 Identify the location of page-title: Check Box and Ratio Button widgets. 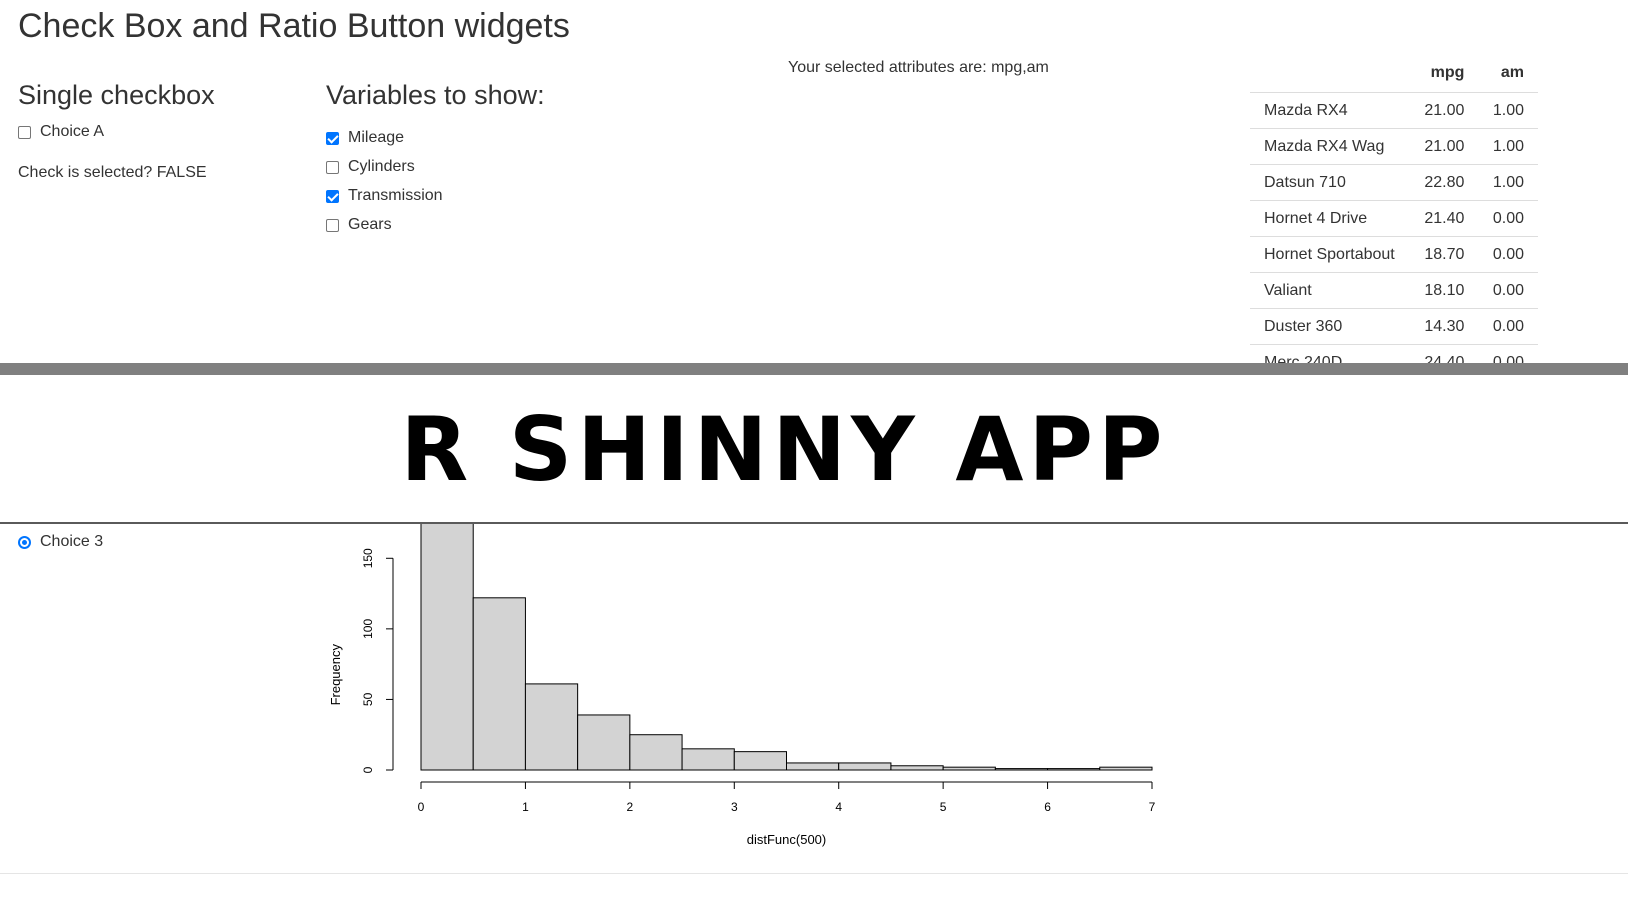
(294, 26).